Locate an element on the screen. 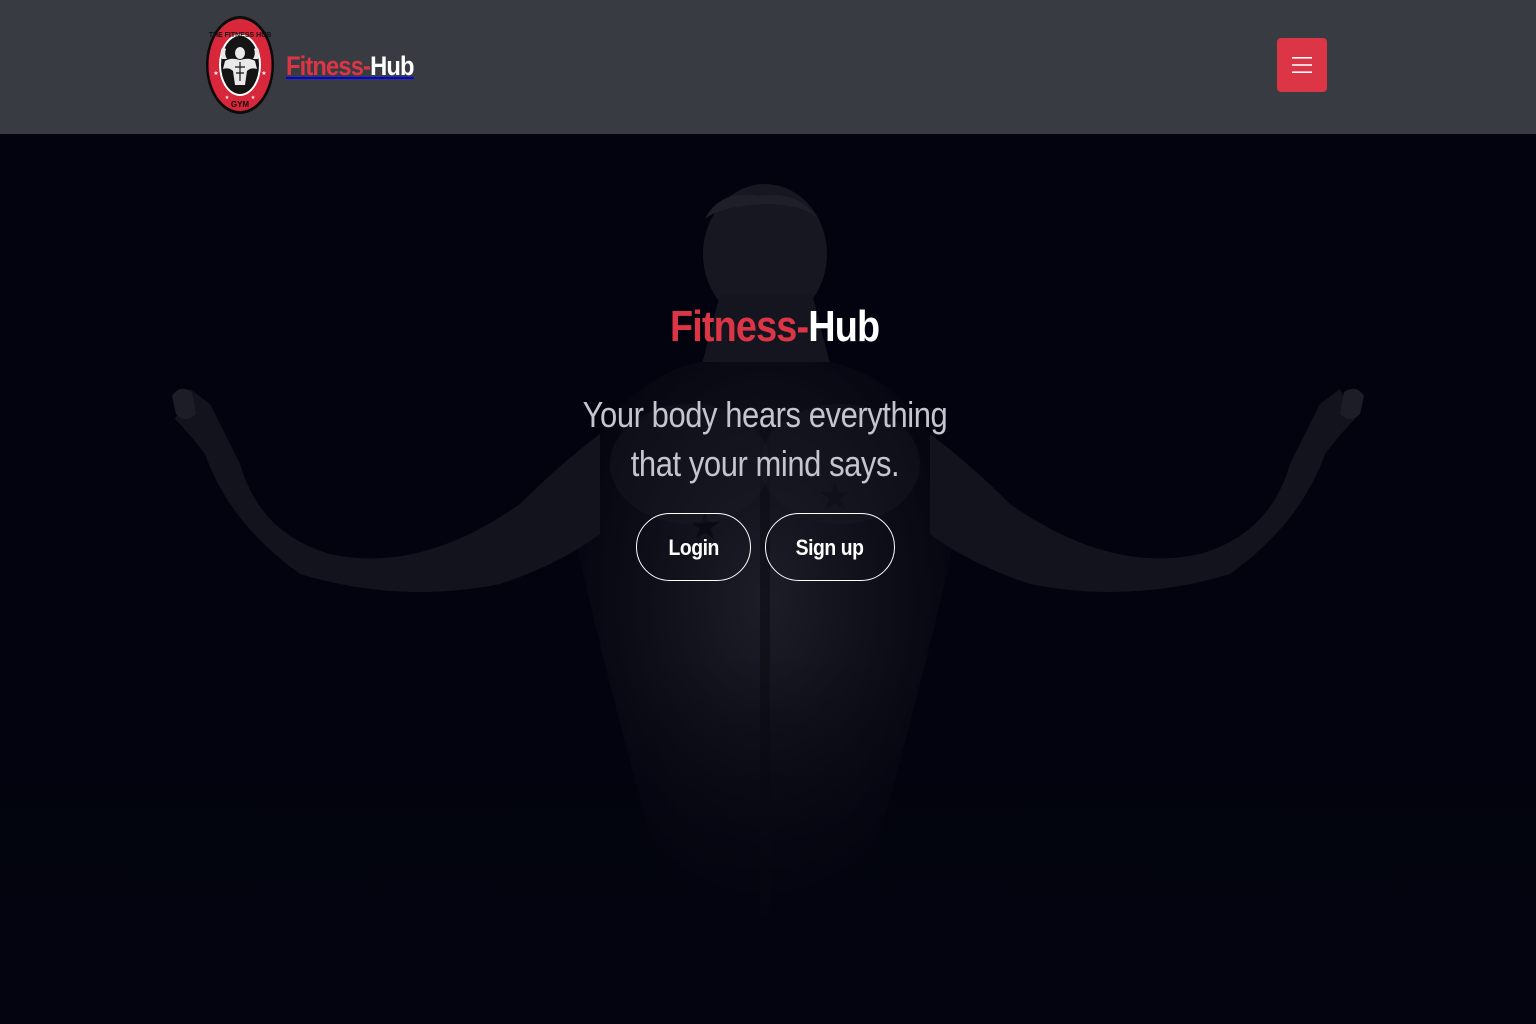 The width and height of the screenshot is (1536, 1024). hero-title-part1: Fitness- is located at coordinates (739, 326).